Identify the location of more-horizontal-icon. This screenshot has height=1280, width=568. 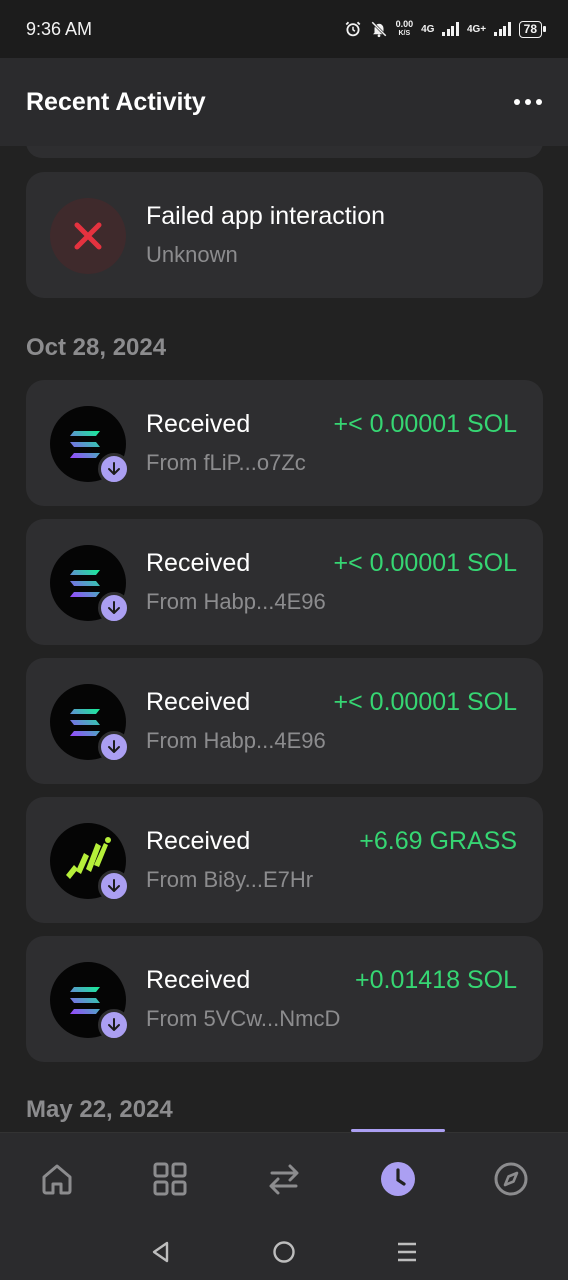
(517, 102).